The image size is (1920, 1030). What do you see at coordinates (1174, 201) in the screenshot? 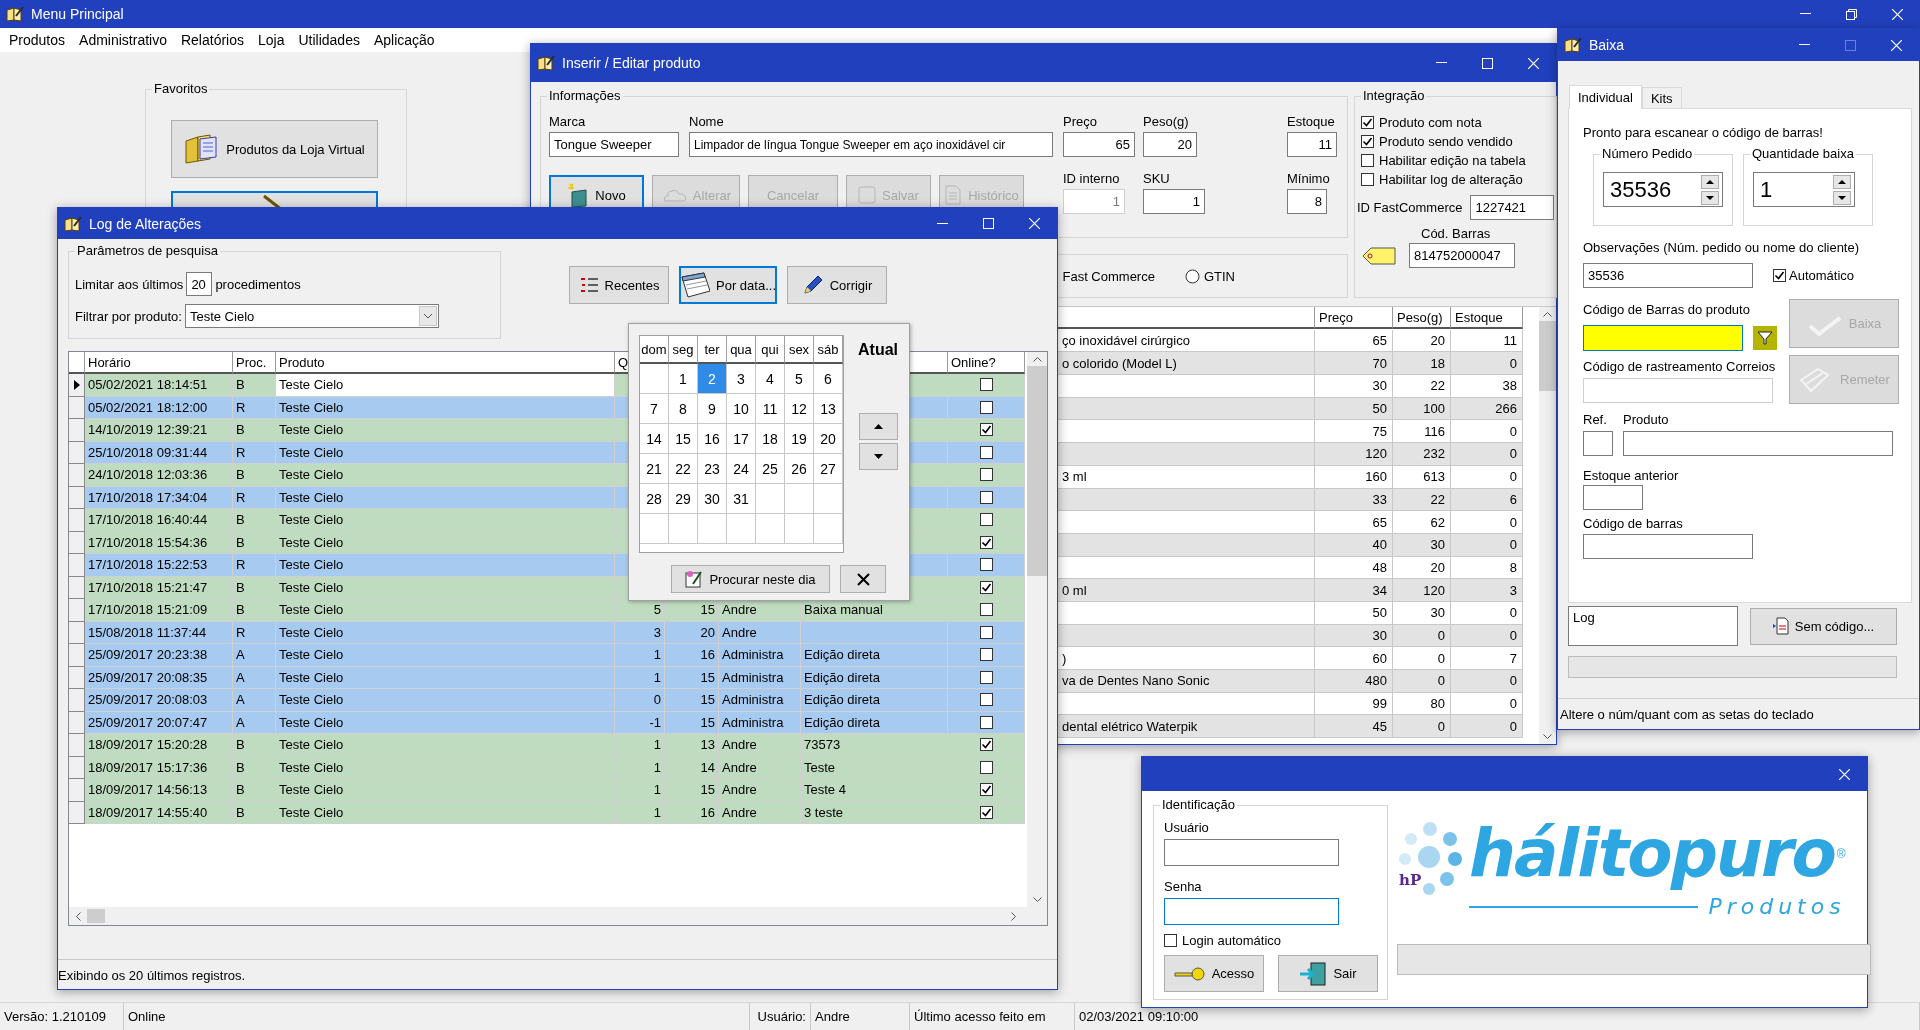
I see `sku-field: 1` at bounding box center [1174, 201].